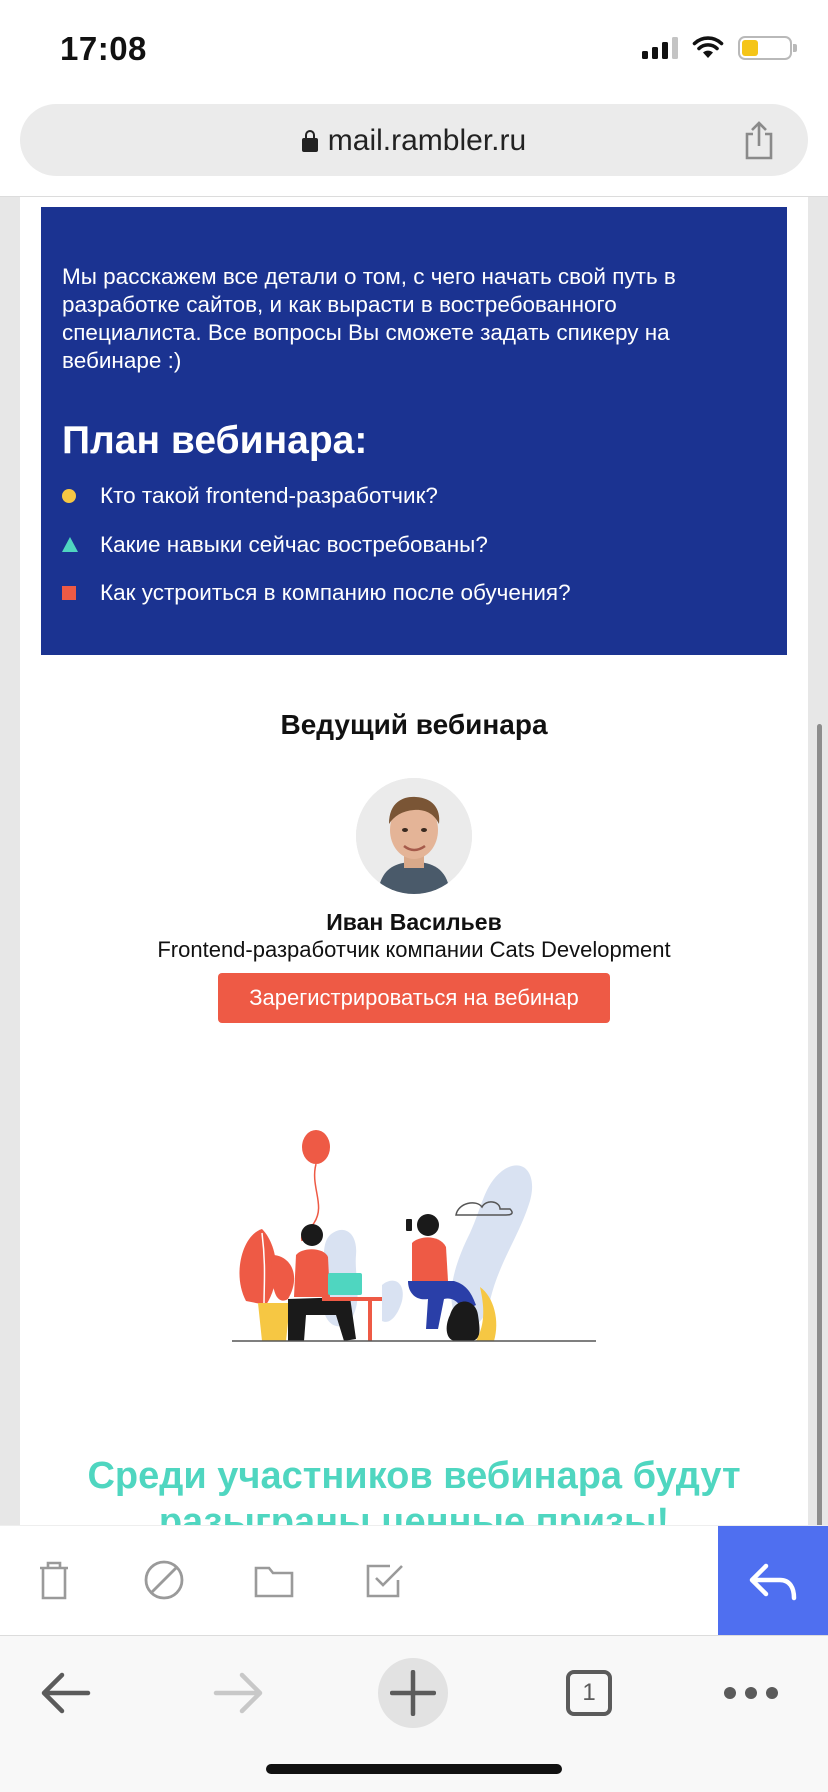 This screenshot has width=828, height=1792. I want to click on forward-arrow-icon, so click(238, 1693).